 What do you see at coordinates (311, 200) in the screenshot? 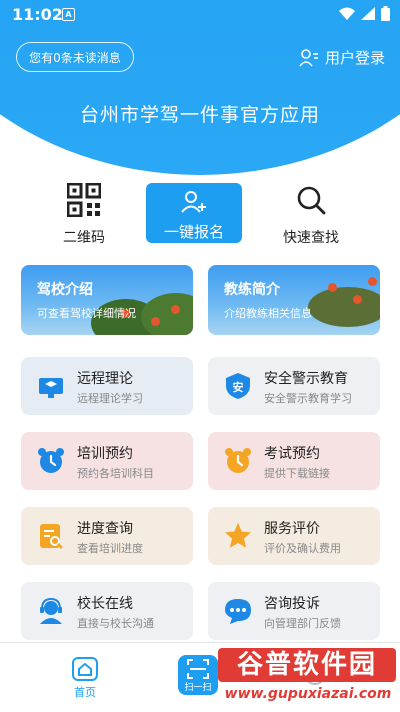
I see `search-icon` at bounding box center [311, 200].